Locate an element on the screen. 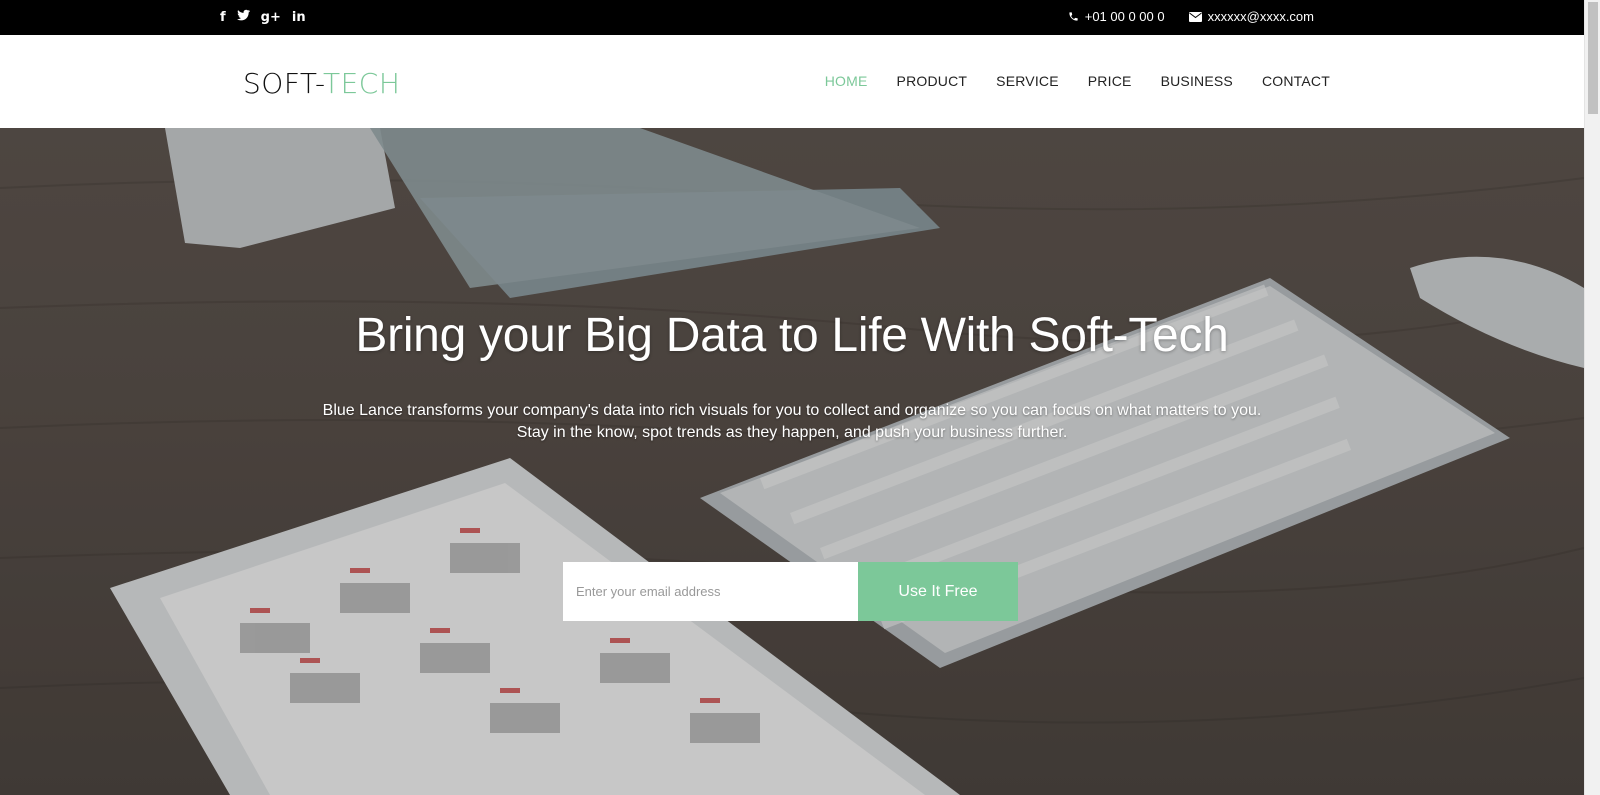 The image size is (1600, 795). nav-item-service: SERVICE is located at coordinates (1027, 81).